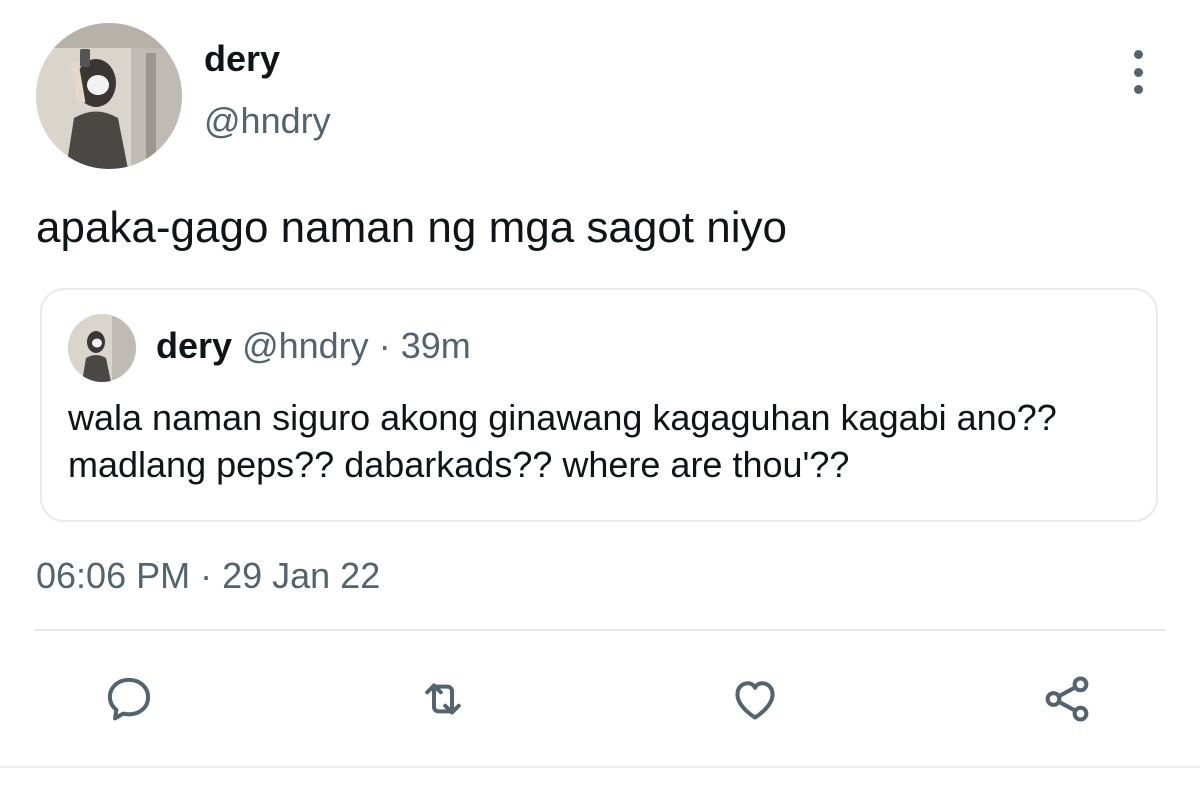  I want to click on reply-button, so click(129, 699).